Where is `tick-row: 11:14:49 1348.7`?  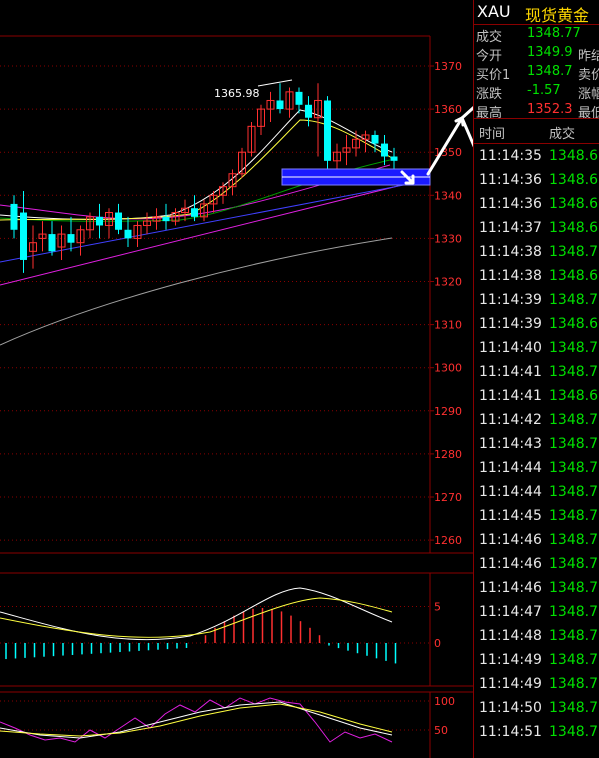
tick-row: 11:14:49 1348.7 is located at coordinates (536, 686).